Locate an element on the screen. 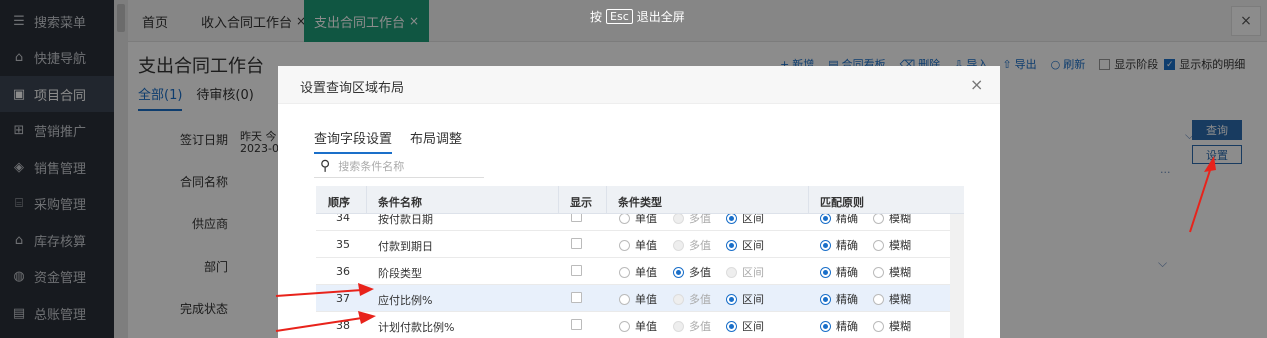 This screenshot has height=338, width=1267. table-header: 顺序 条件名称 显示 条件类型 匹配原则 is located at coordinates (640, 200).